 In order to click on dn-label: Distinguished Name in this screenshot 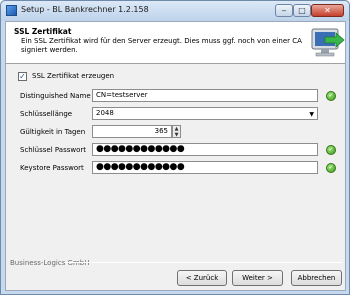, I will do `click(55, 96)`.